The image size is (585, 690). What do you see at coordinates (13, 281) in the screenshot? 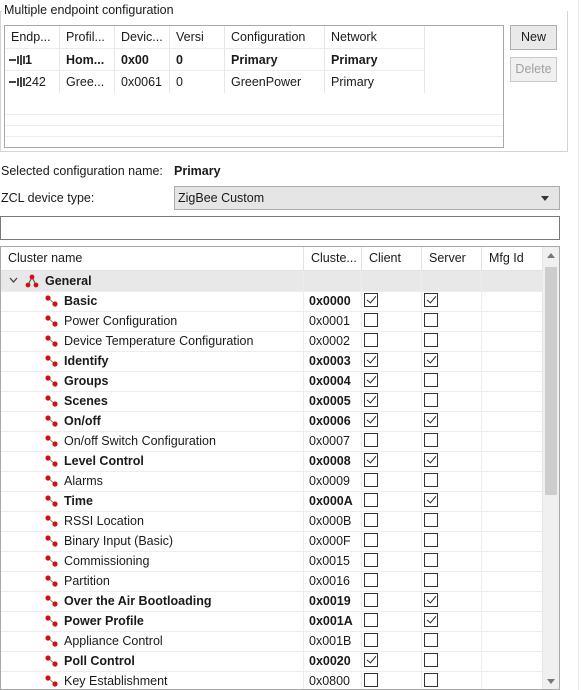
I see `collapse-chevron-icon` at bounding box center [13, 281].